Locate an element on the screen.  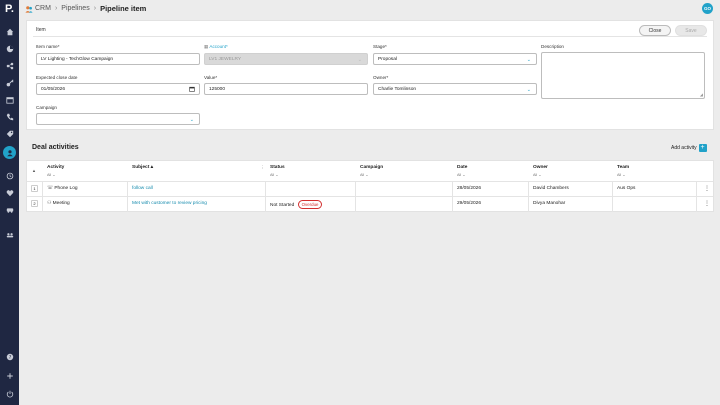
filter-status: All ⌄ is located at coordinates (274, 174).